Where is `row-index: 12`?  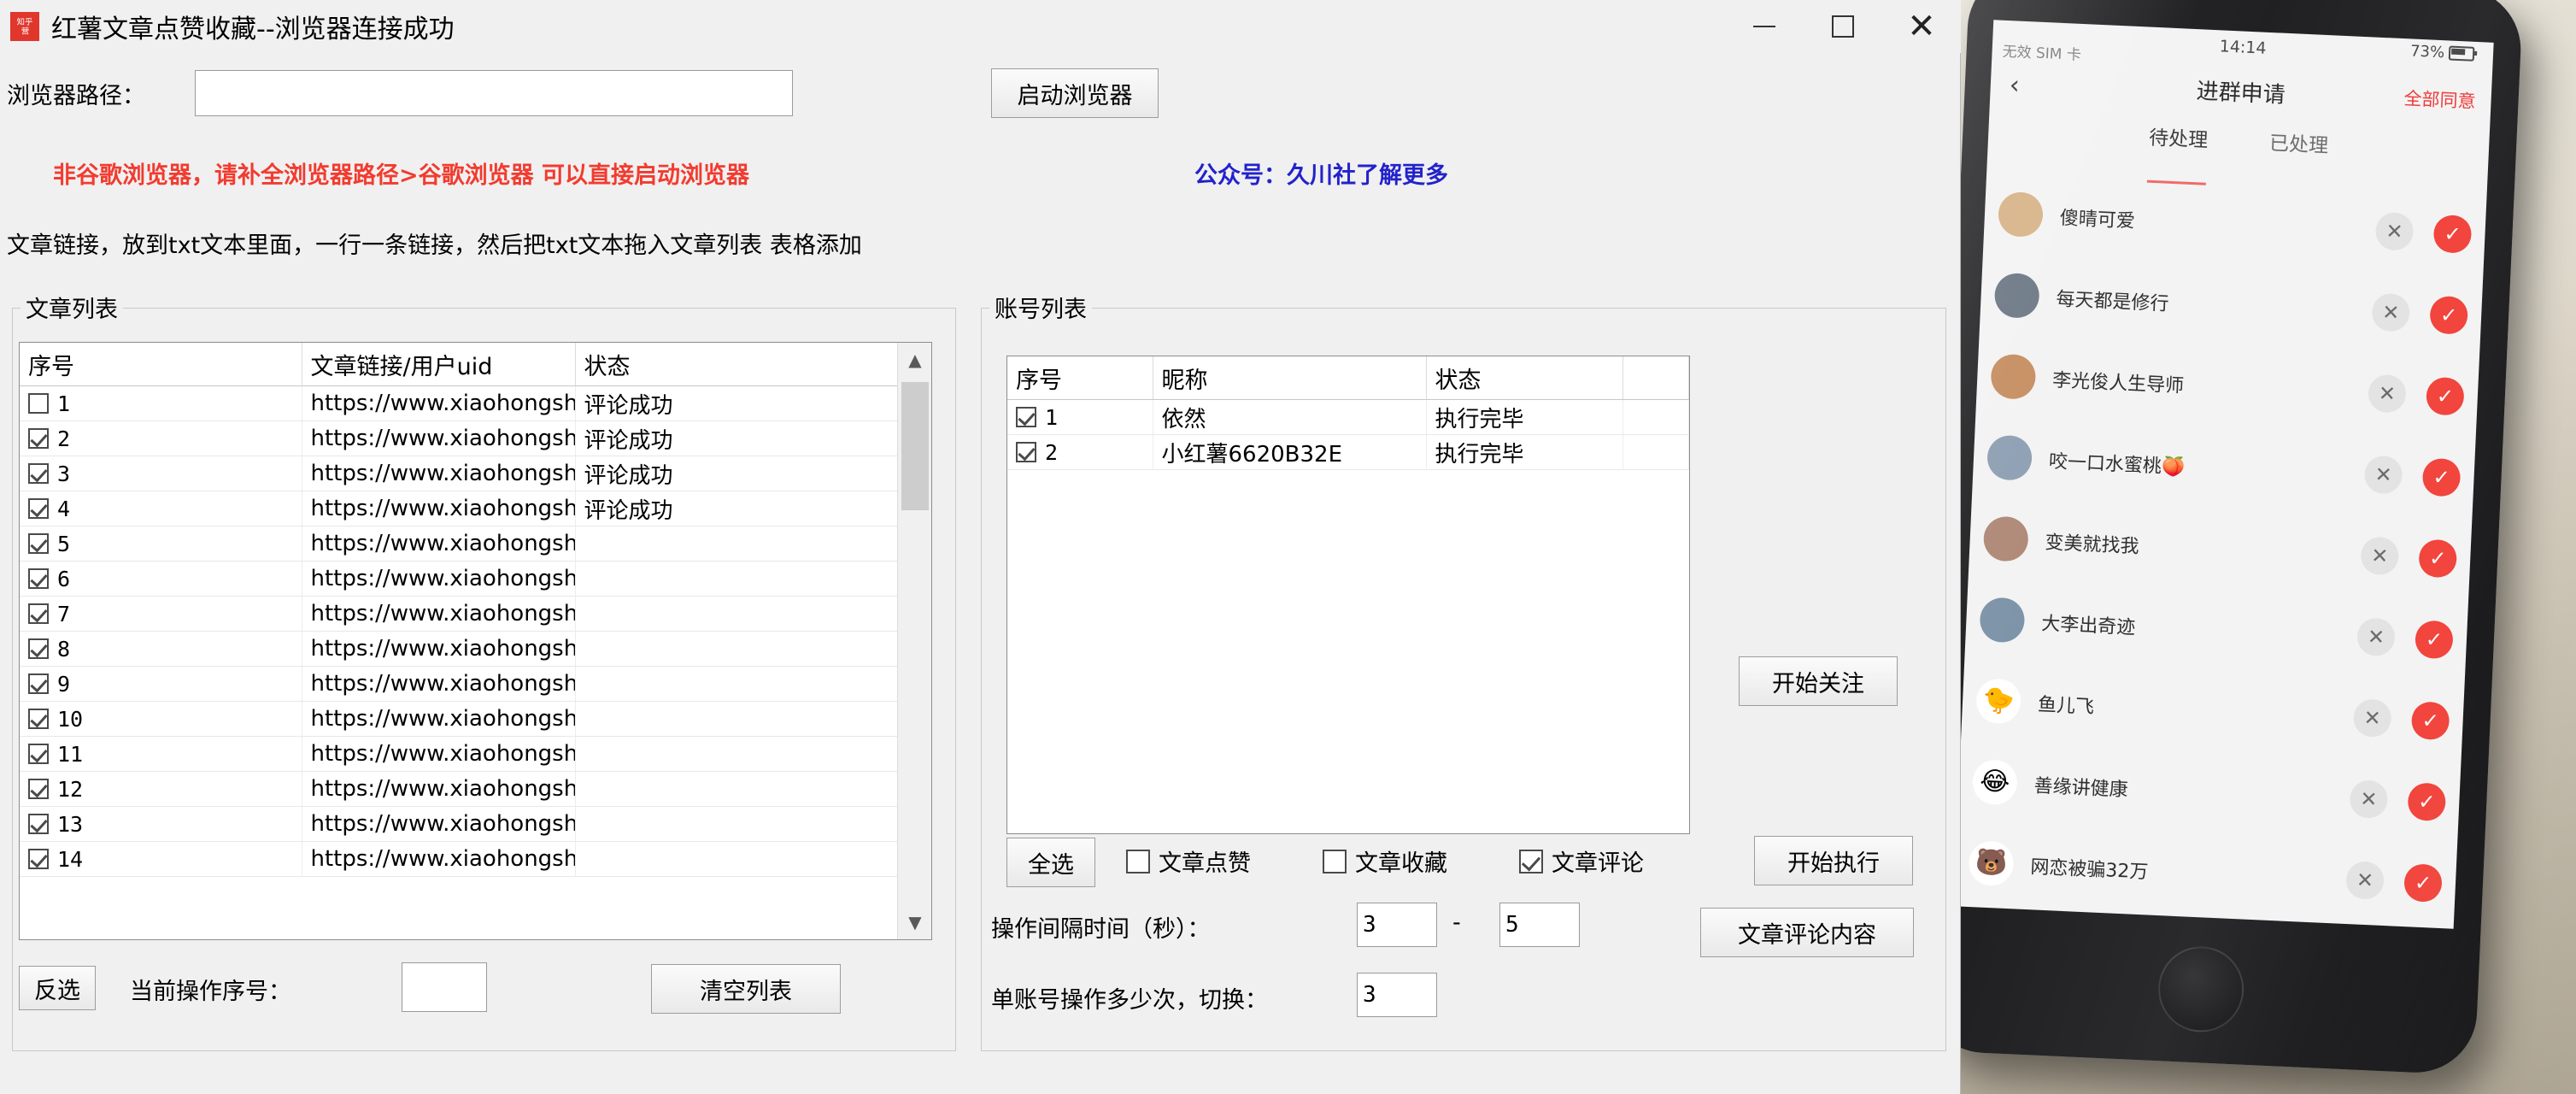
row-index: 12 is located at coordinates (70, 789).